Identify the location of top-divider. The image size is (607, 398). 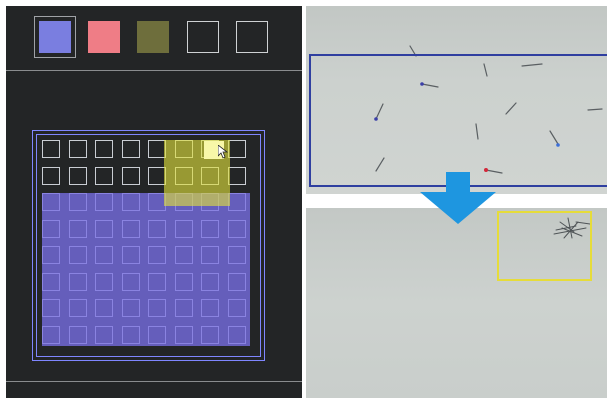
(154, 70).